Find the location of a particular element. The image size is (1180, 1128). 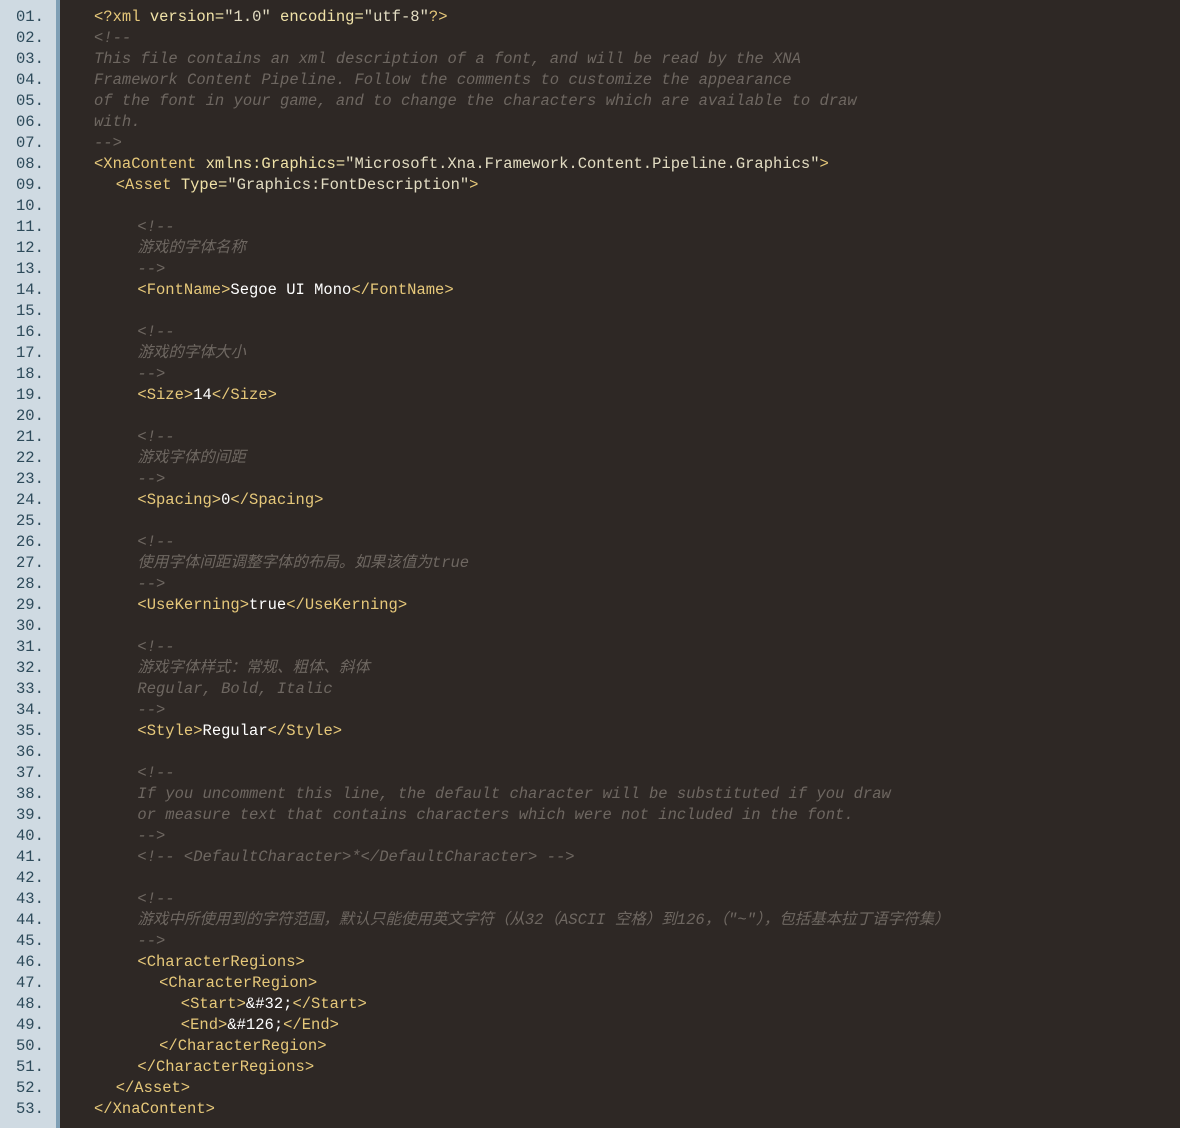

line-number: 45. is located at coordinates (30, 941).